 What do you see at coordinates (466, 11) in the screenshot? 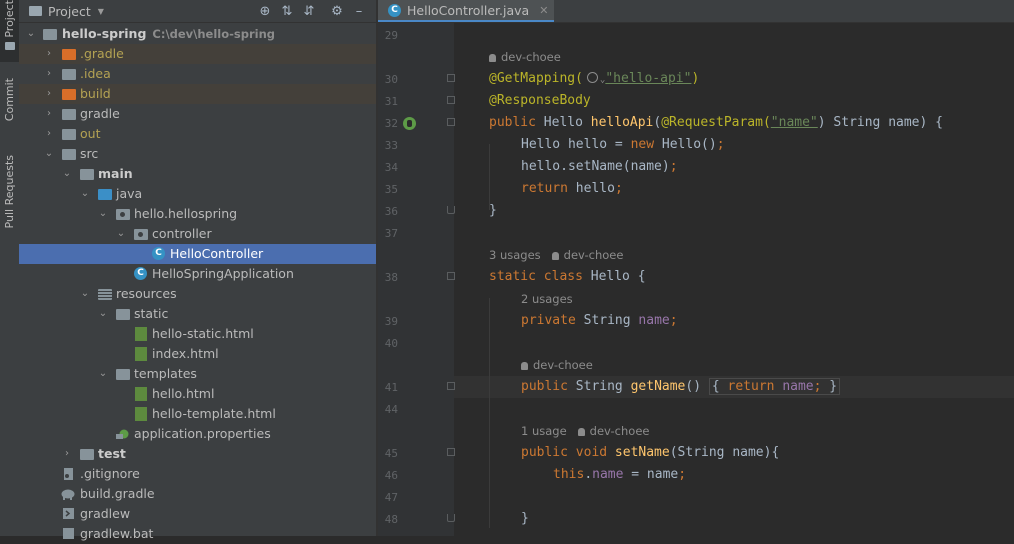
I see `tab-hellocontroller-java: C HelloController.java ✕` at bounding box center [466, 11].